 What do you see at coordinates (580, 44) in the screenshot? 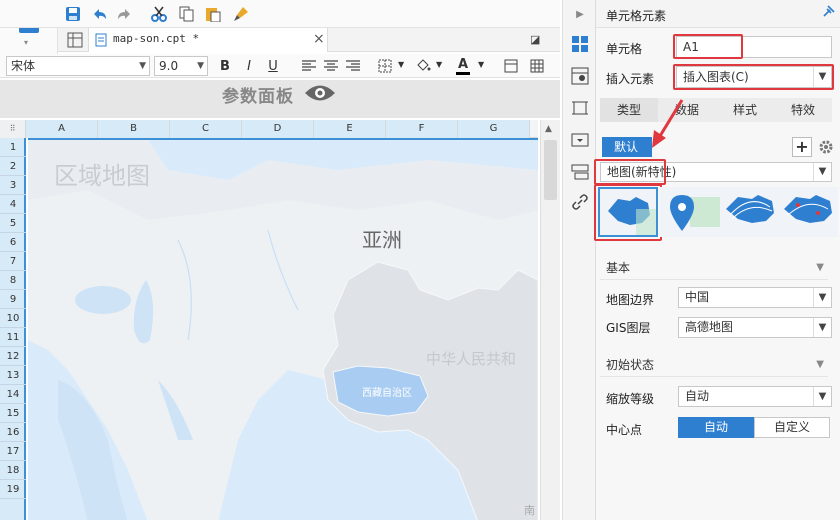
I see `cell-element-icon` at bounding box center [580, 44].